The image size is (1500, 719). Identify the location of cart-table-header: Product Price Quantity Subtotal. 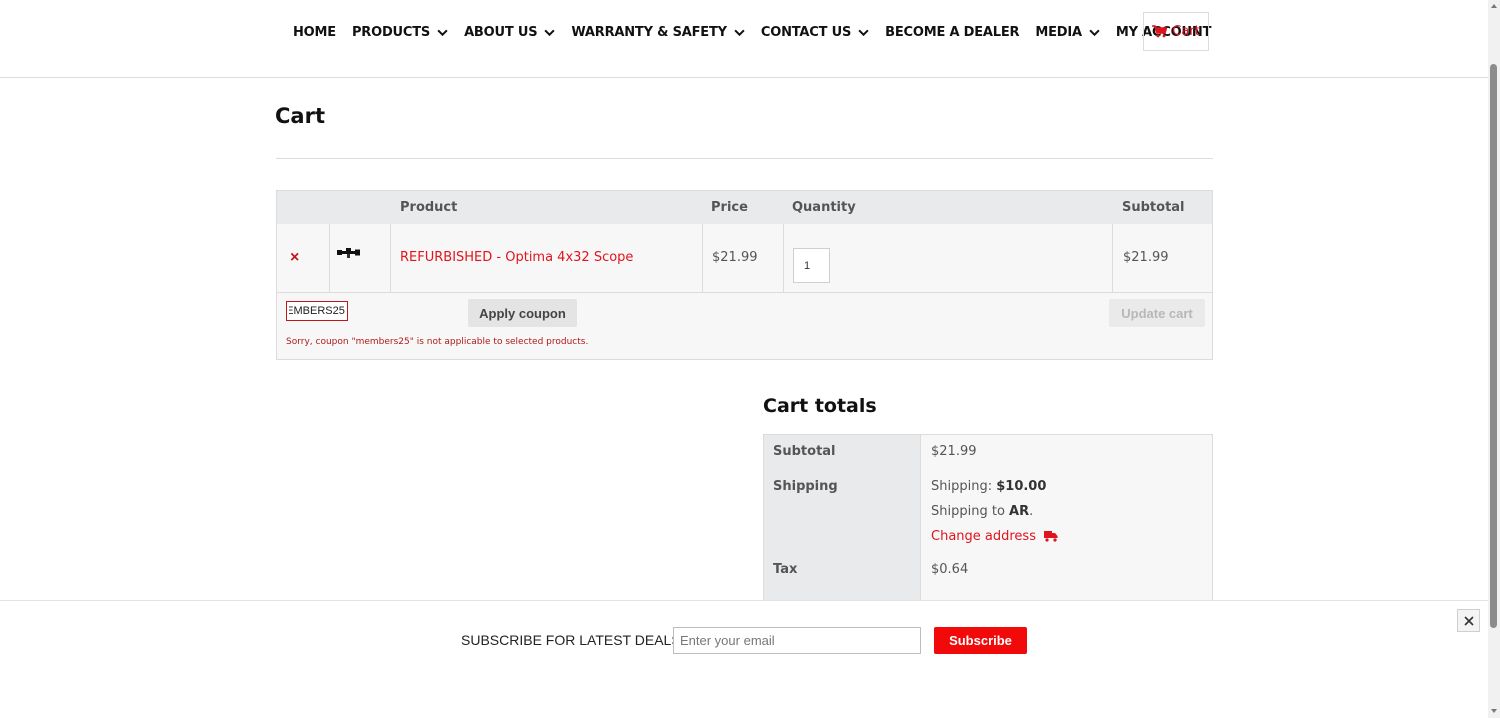
(744, 207).